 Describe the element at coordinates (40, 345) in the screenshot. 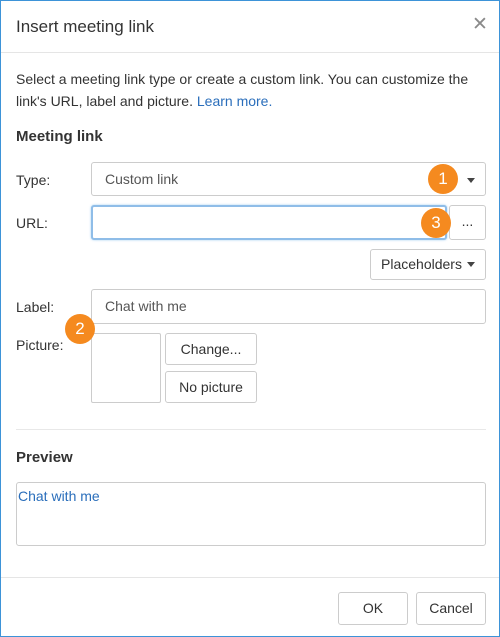

I see `picture-label: Picture:` at that location.